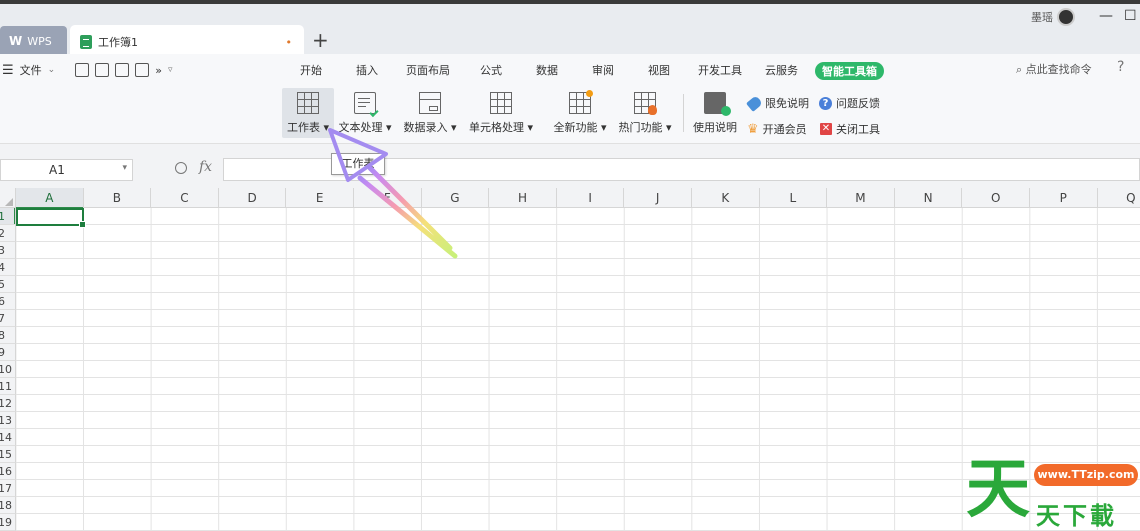  Describe the element at coordinates (31, 70) in the screenshot. I see `file-menu: 文件` at that location.